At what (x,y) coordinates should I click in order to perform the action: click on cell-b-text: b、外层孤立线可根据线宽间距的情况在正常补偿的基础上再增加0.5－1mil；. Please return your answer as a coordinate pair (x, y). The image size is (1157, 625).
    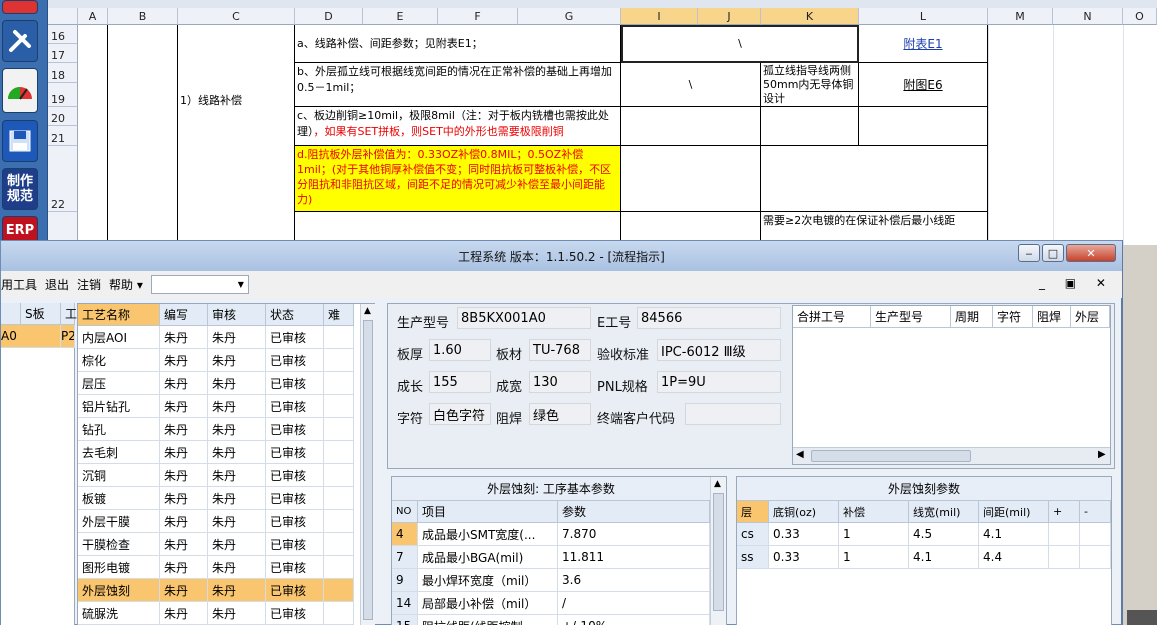
    Looking at the image, I should click on (458, 85).